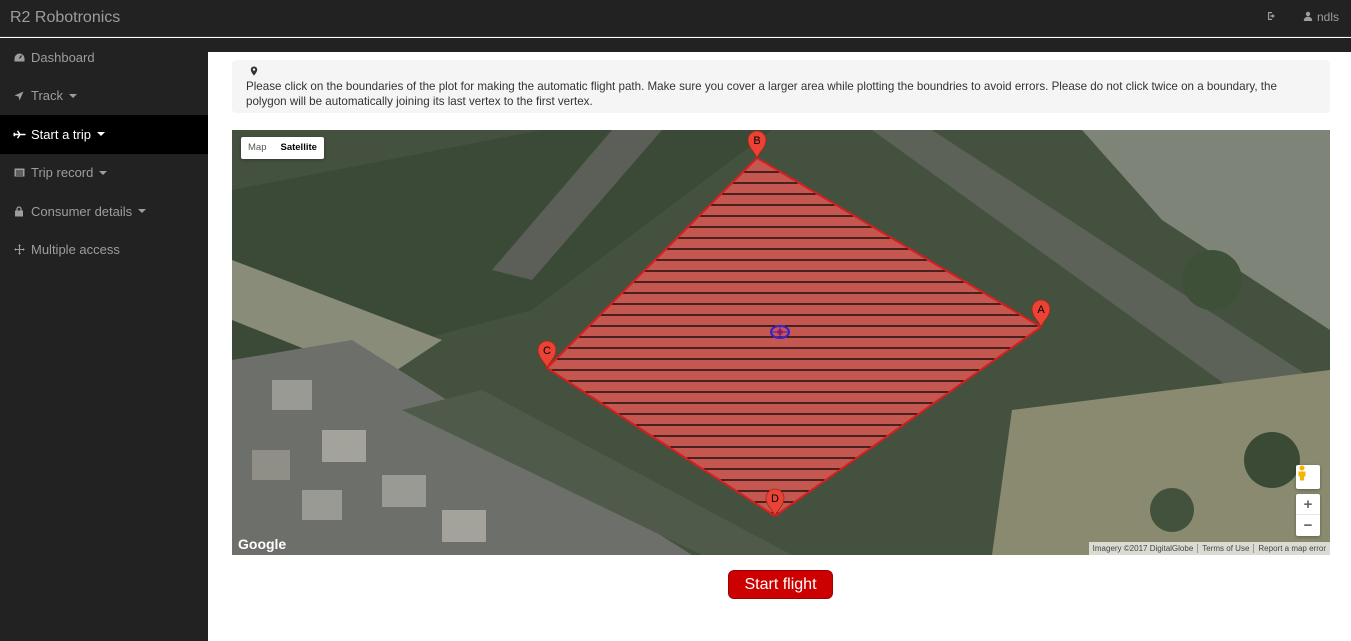 This screenshot has height=641, width=1351. What do you see at coordinates (547, 351) in the screenshot?
I see `marker-label: C` at bounding box center [547, 351].